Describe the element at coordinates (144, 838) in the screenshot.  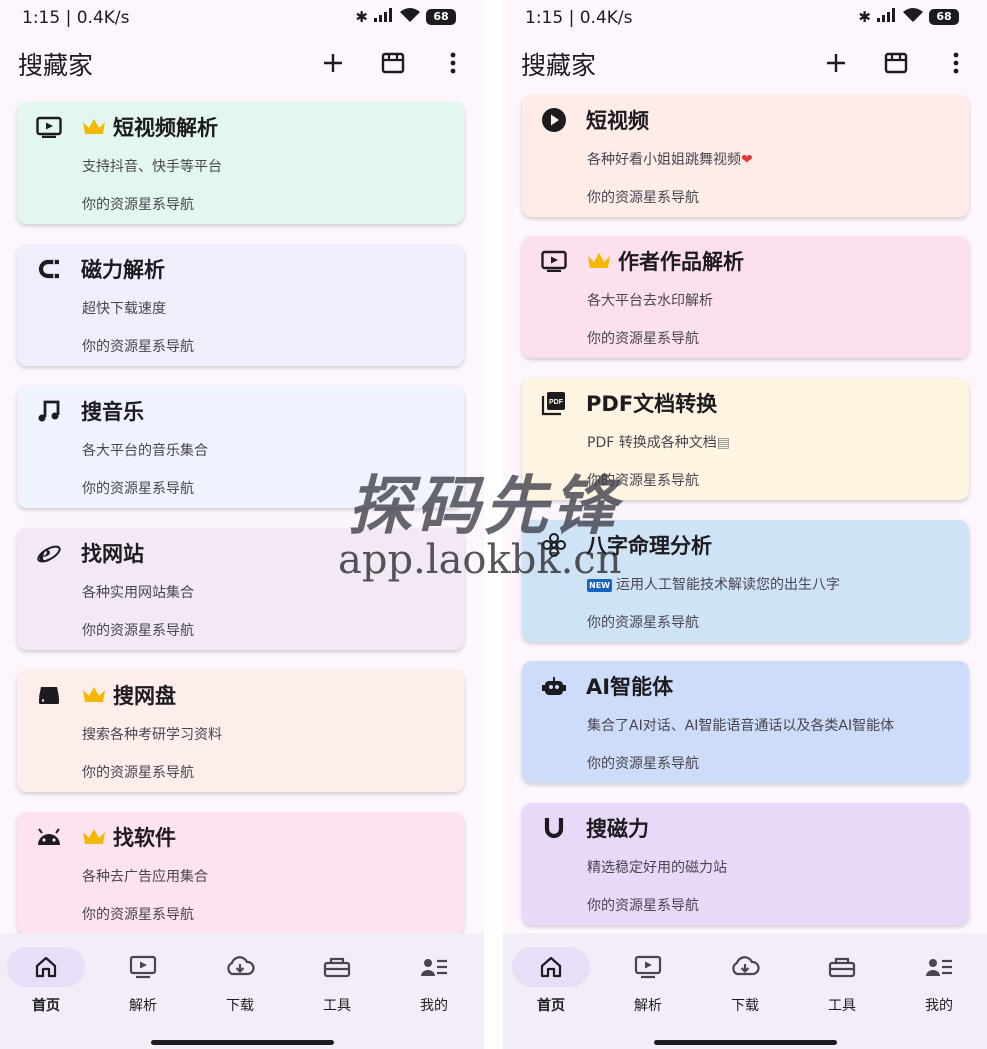
I see `card-title: 找软件` at that location.